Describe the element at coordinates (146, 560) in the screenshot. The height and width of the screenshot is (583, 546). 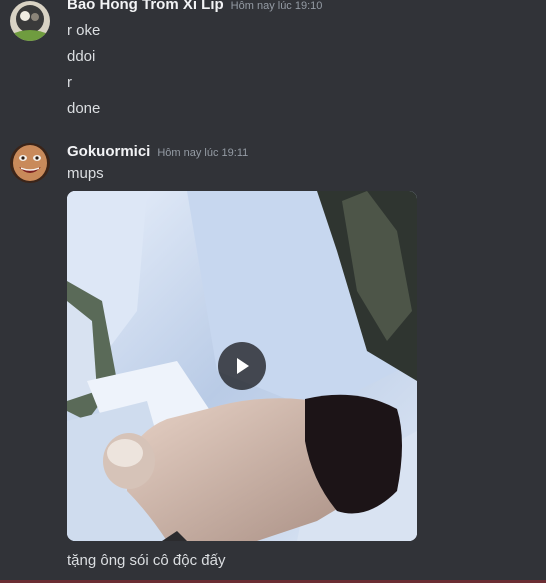
I see `message-text: tặng ông sói cô độc đấy` at that location.